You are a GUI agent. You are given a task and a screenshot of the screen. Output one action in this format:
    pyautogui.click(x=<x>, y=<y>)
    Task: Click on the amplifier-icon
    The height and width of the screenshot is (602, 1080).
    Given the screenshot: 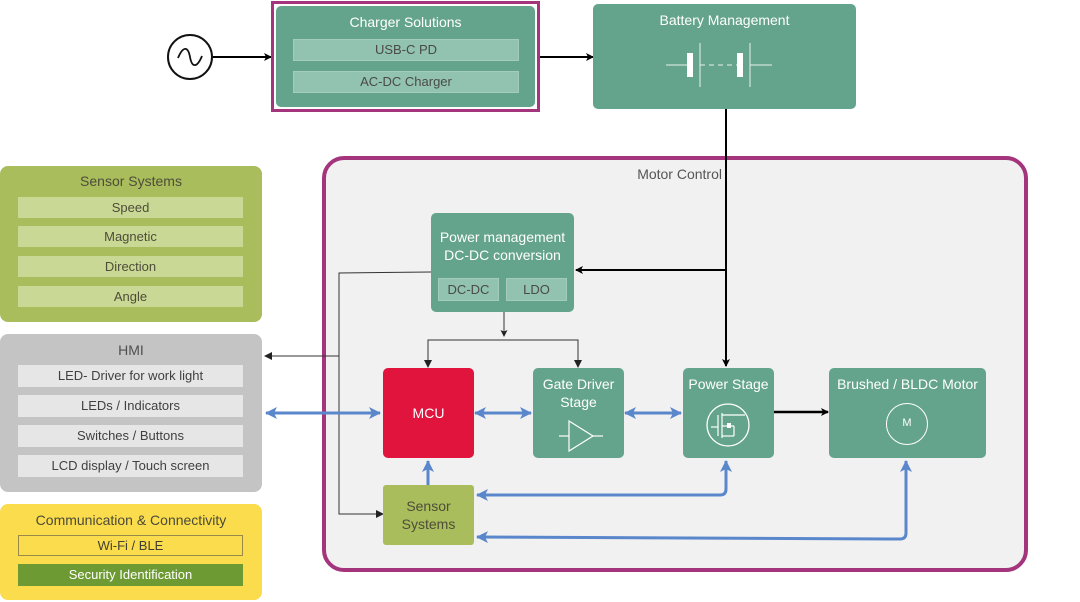 What is the action you would take?
    pyautogui.click(x=581, y=436)
    